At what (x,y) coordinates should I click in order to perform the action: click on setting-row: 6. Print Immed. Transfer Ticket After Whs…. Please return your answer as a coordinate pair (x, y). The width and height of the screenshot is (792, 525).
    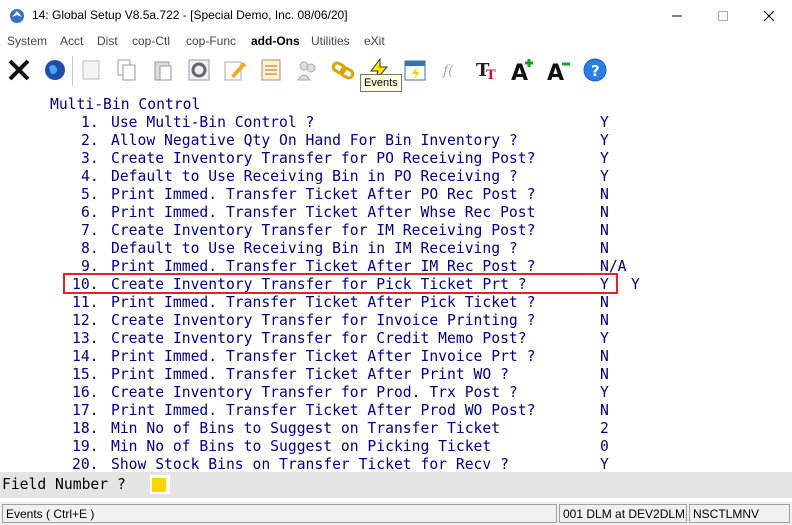
    Looking at the image, I should click on (396, 213).